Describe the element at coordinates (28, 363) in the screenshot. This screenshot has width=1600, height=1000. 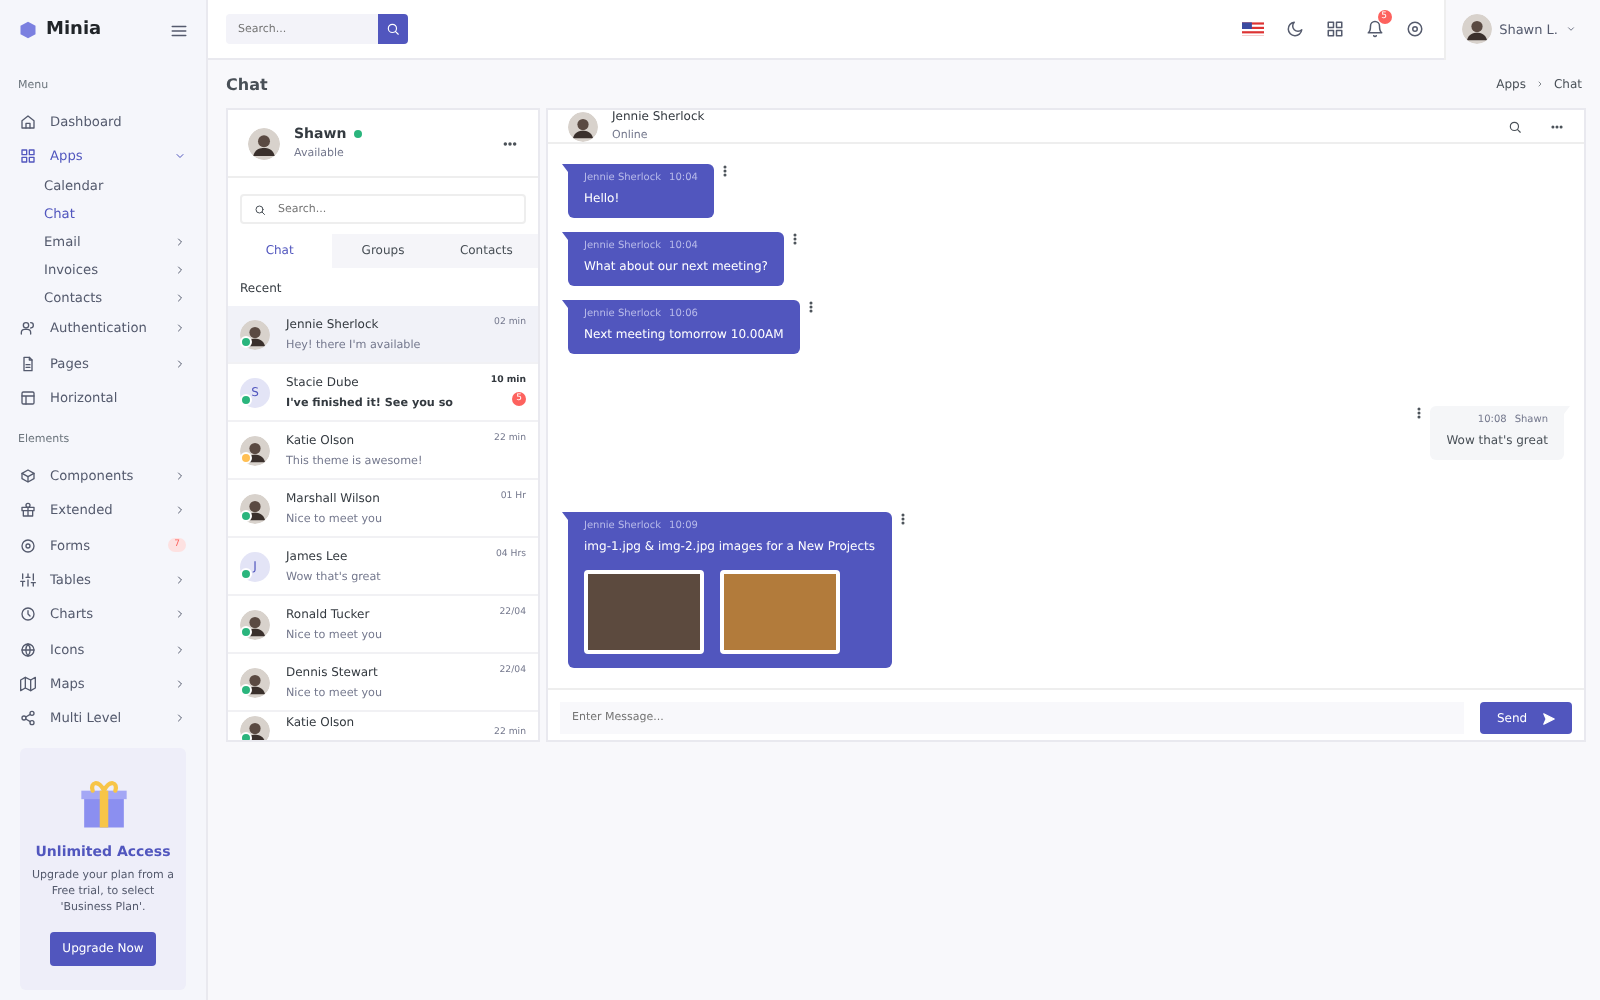
I see `file-icon` at that location.